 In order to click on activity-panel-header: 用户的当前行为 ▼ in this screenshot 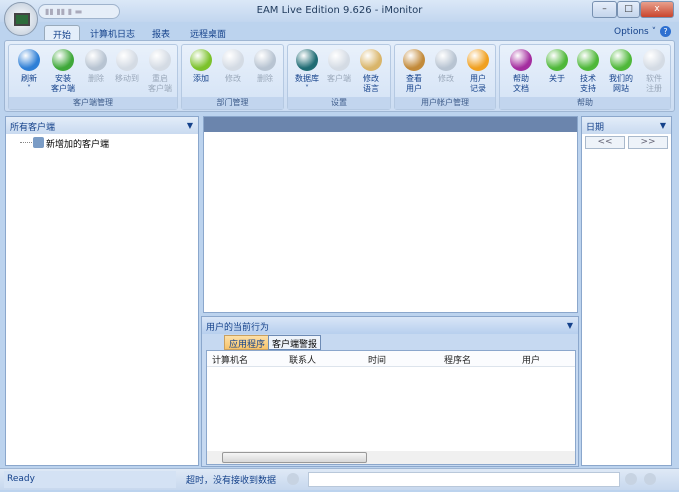, I will do `click(390, 325)`.